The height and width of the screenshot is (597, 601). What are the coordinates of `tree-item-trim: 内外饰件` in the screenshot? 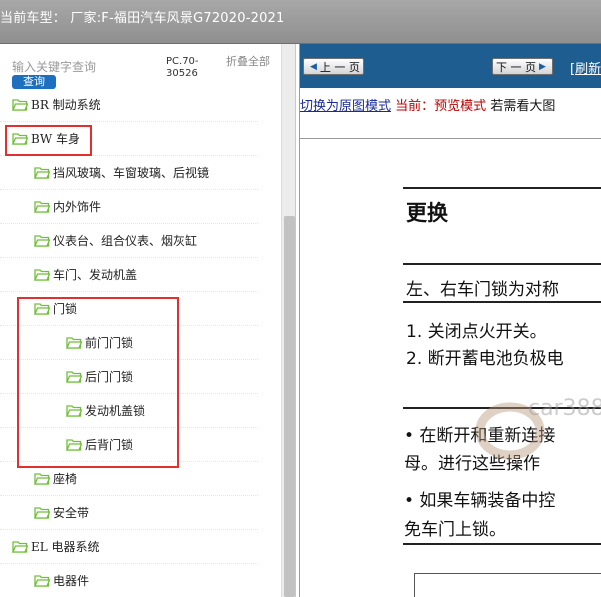 It's located at (129, 207).